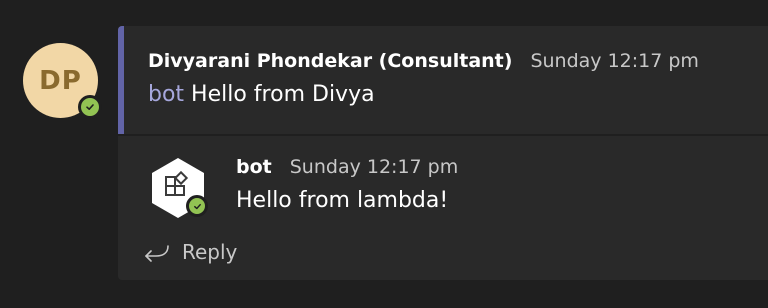 The height and width of the screenshot is (308, 768). I want to click on root-message-body: bot Hello from Divya, so click(261, 94).